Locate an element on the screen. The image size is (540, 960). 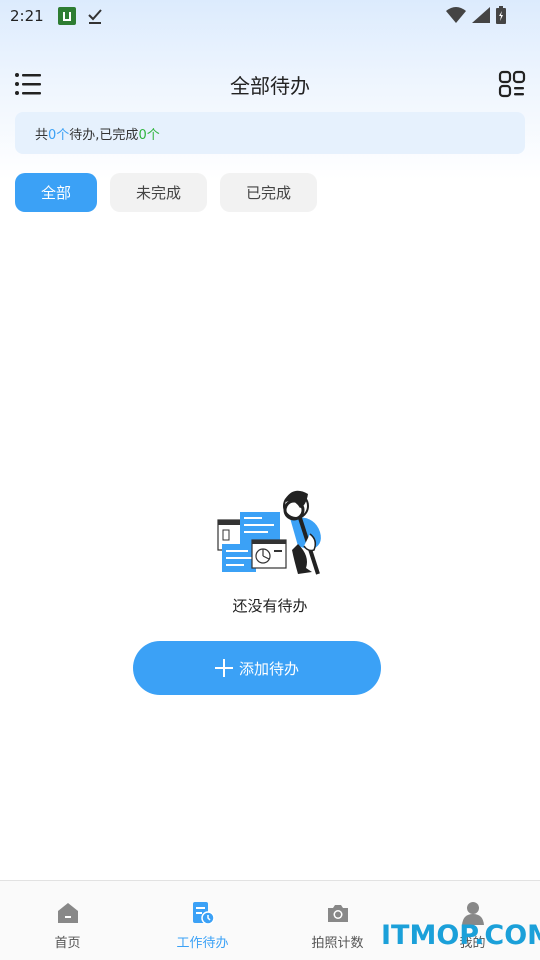
page-title: 全部待办 is located at coordinates (270, 86).